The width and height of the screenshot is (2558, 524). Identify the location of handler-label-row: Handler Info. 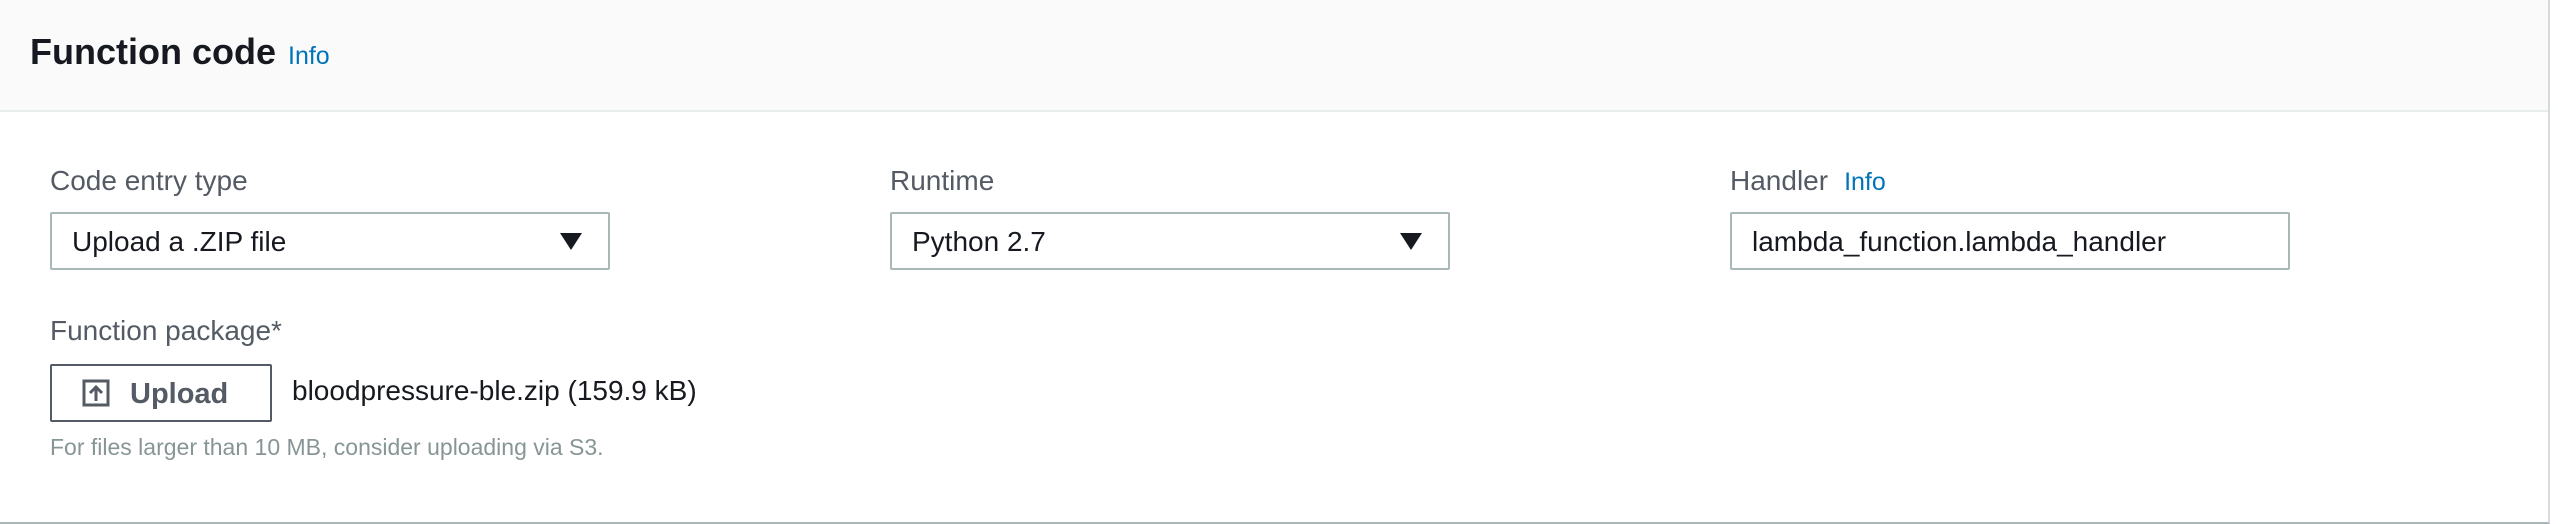
(1808, 181).